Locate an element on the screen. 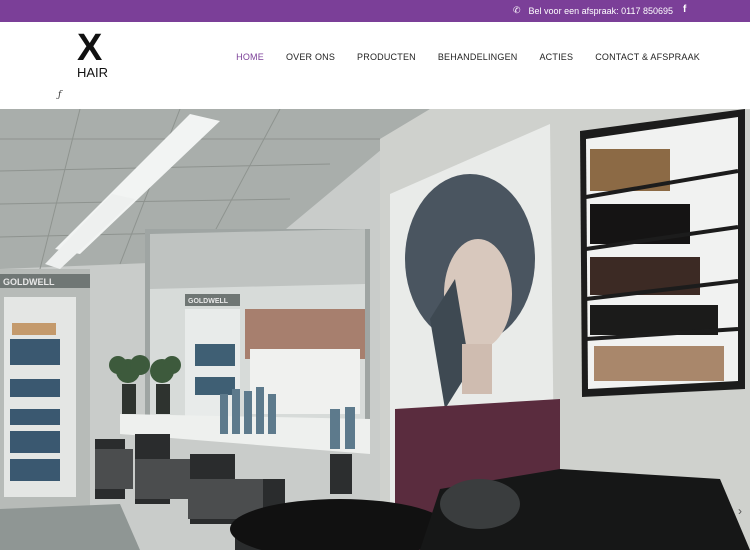  logo-x: X is located at coordinates (89, 48).